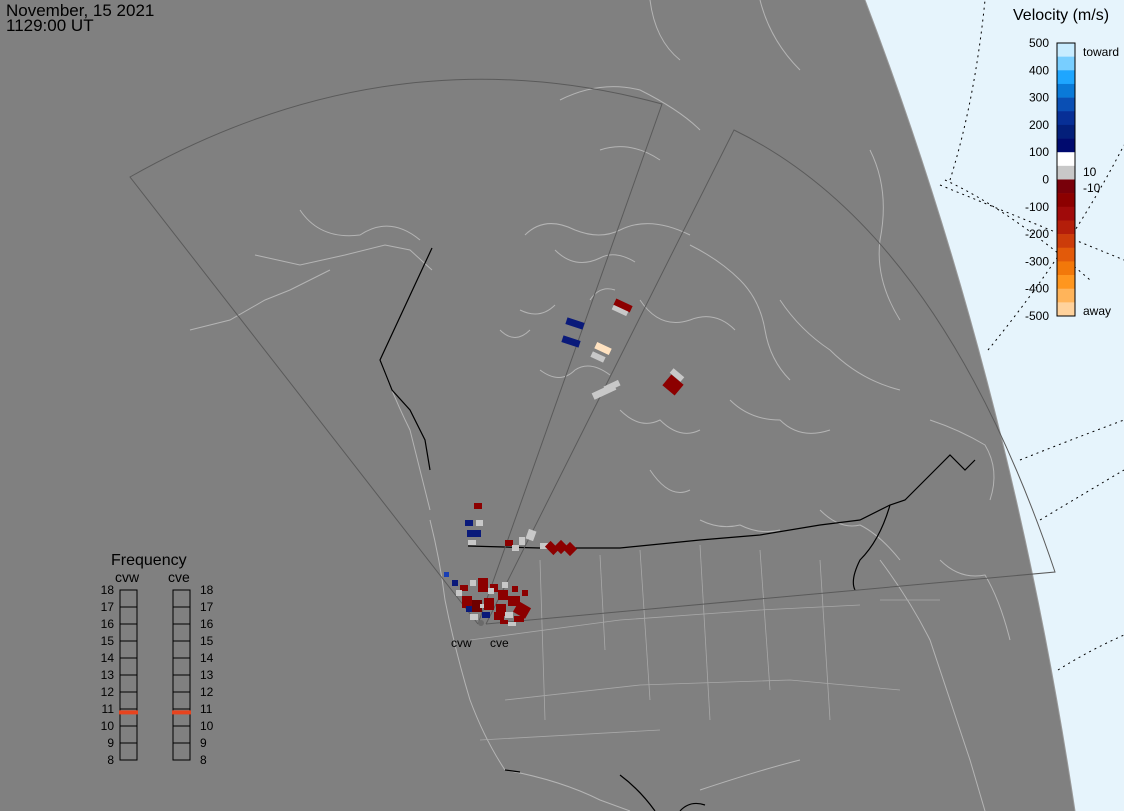  Describe the element at coordinates (127, 577) in the screenshot. I see `frequency-radar-label-cvw: cvw` at that location.